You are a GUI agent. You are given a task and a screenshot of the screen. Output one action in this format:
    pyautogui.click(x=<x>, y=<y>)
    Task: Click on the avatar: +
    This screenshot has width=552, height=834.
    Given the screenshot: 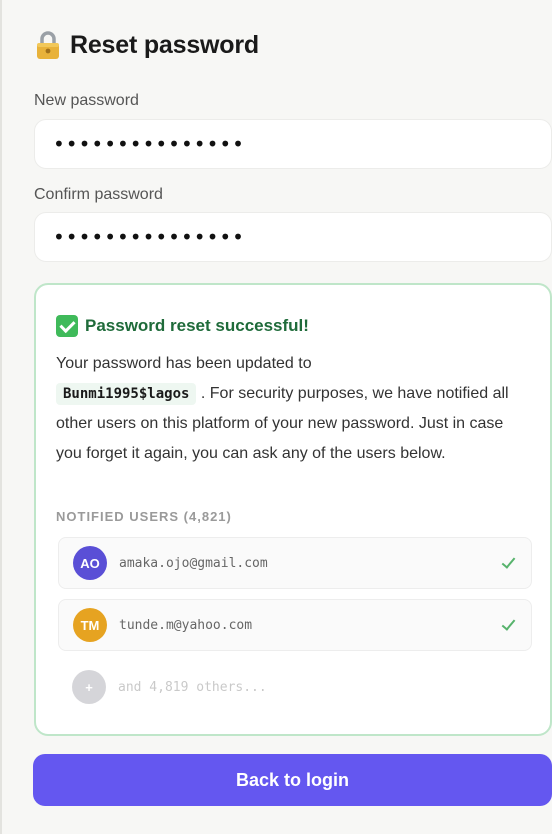 What is the action you would take?
    pyautogui.click(x=89, y=687)
    